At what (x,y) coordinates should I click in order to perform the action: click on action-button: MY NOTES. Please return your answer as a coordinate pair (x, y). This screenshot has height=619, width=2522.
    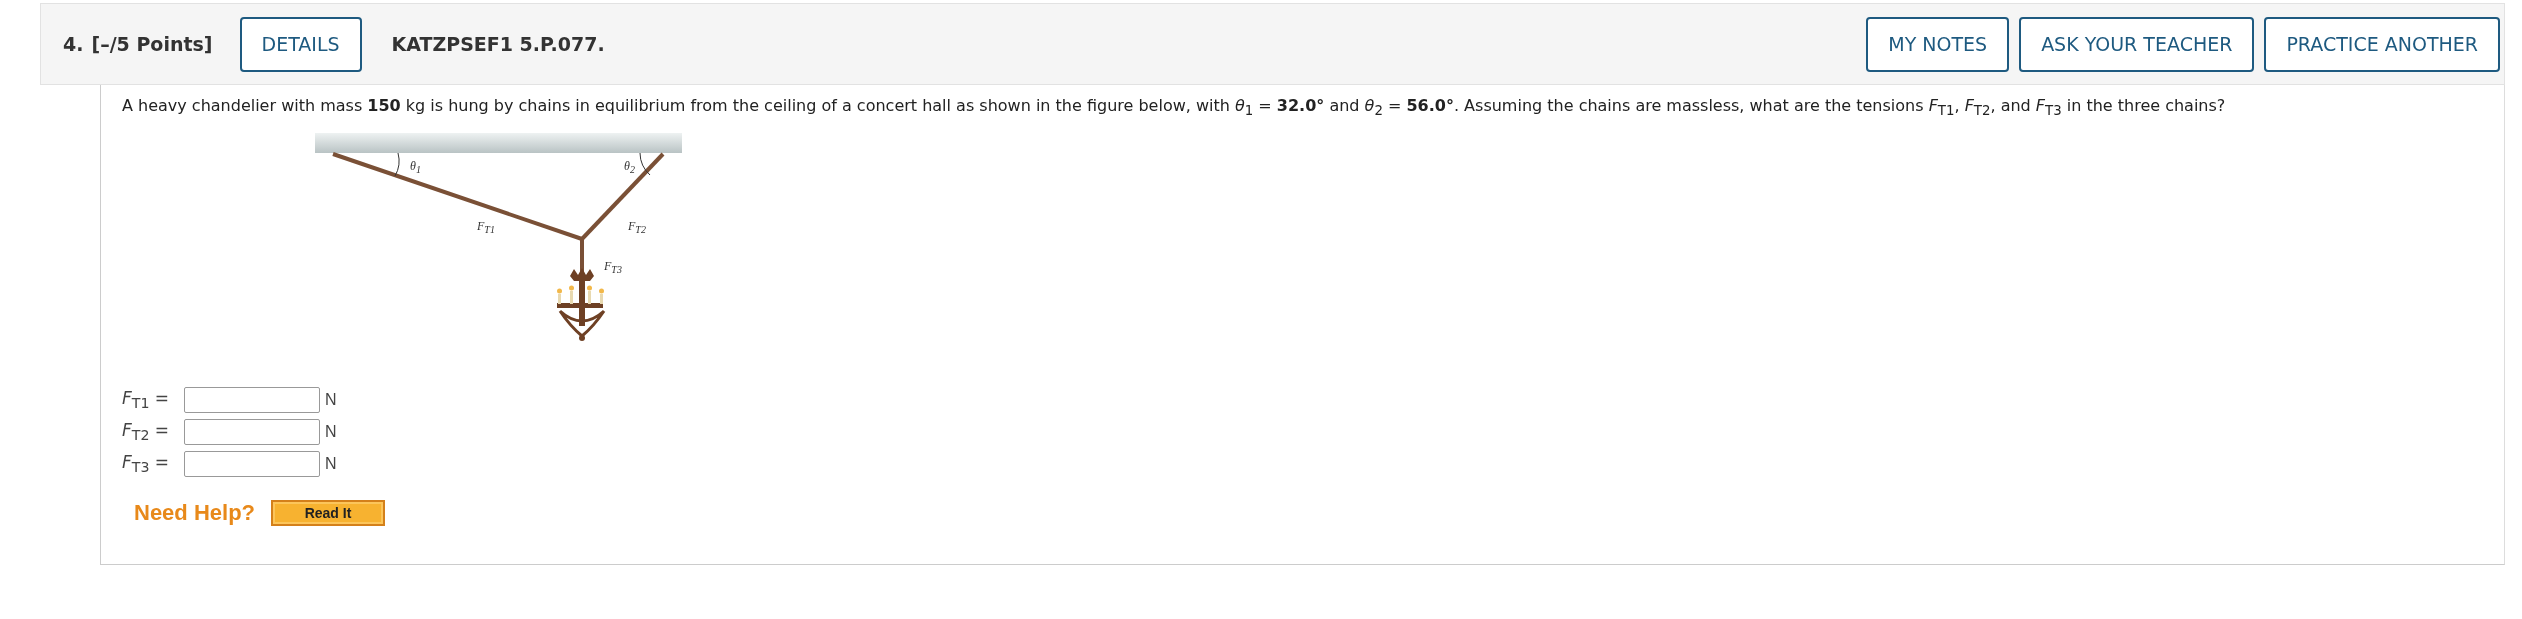
    Looking at the image, I should click on (1938, 44).